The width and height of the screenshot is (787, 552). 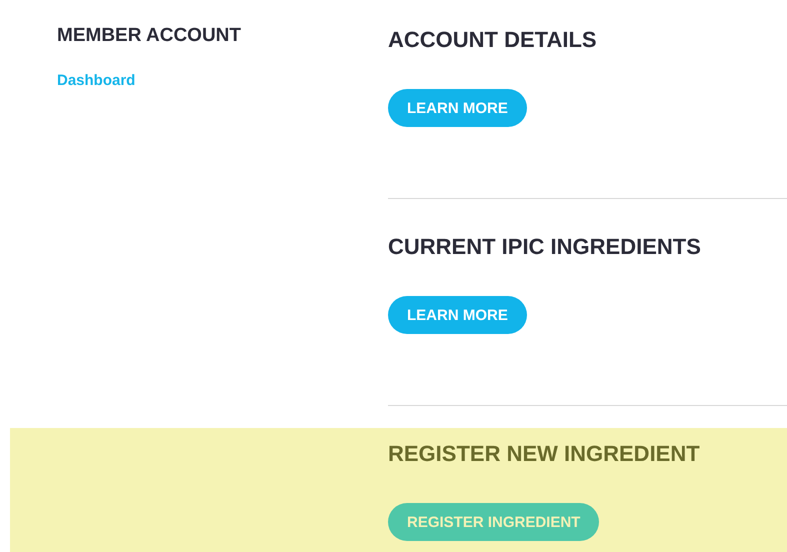 What do you see at coordinates (494, 522) in the screenshot?
I see `register-button: REGISTER INGREDIENT` at bounding box center [494, 522].